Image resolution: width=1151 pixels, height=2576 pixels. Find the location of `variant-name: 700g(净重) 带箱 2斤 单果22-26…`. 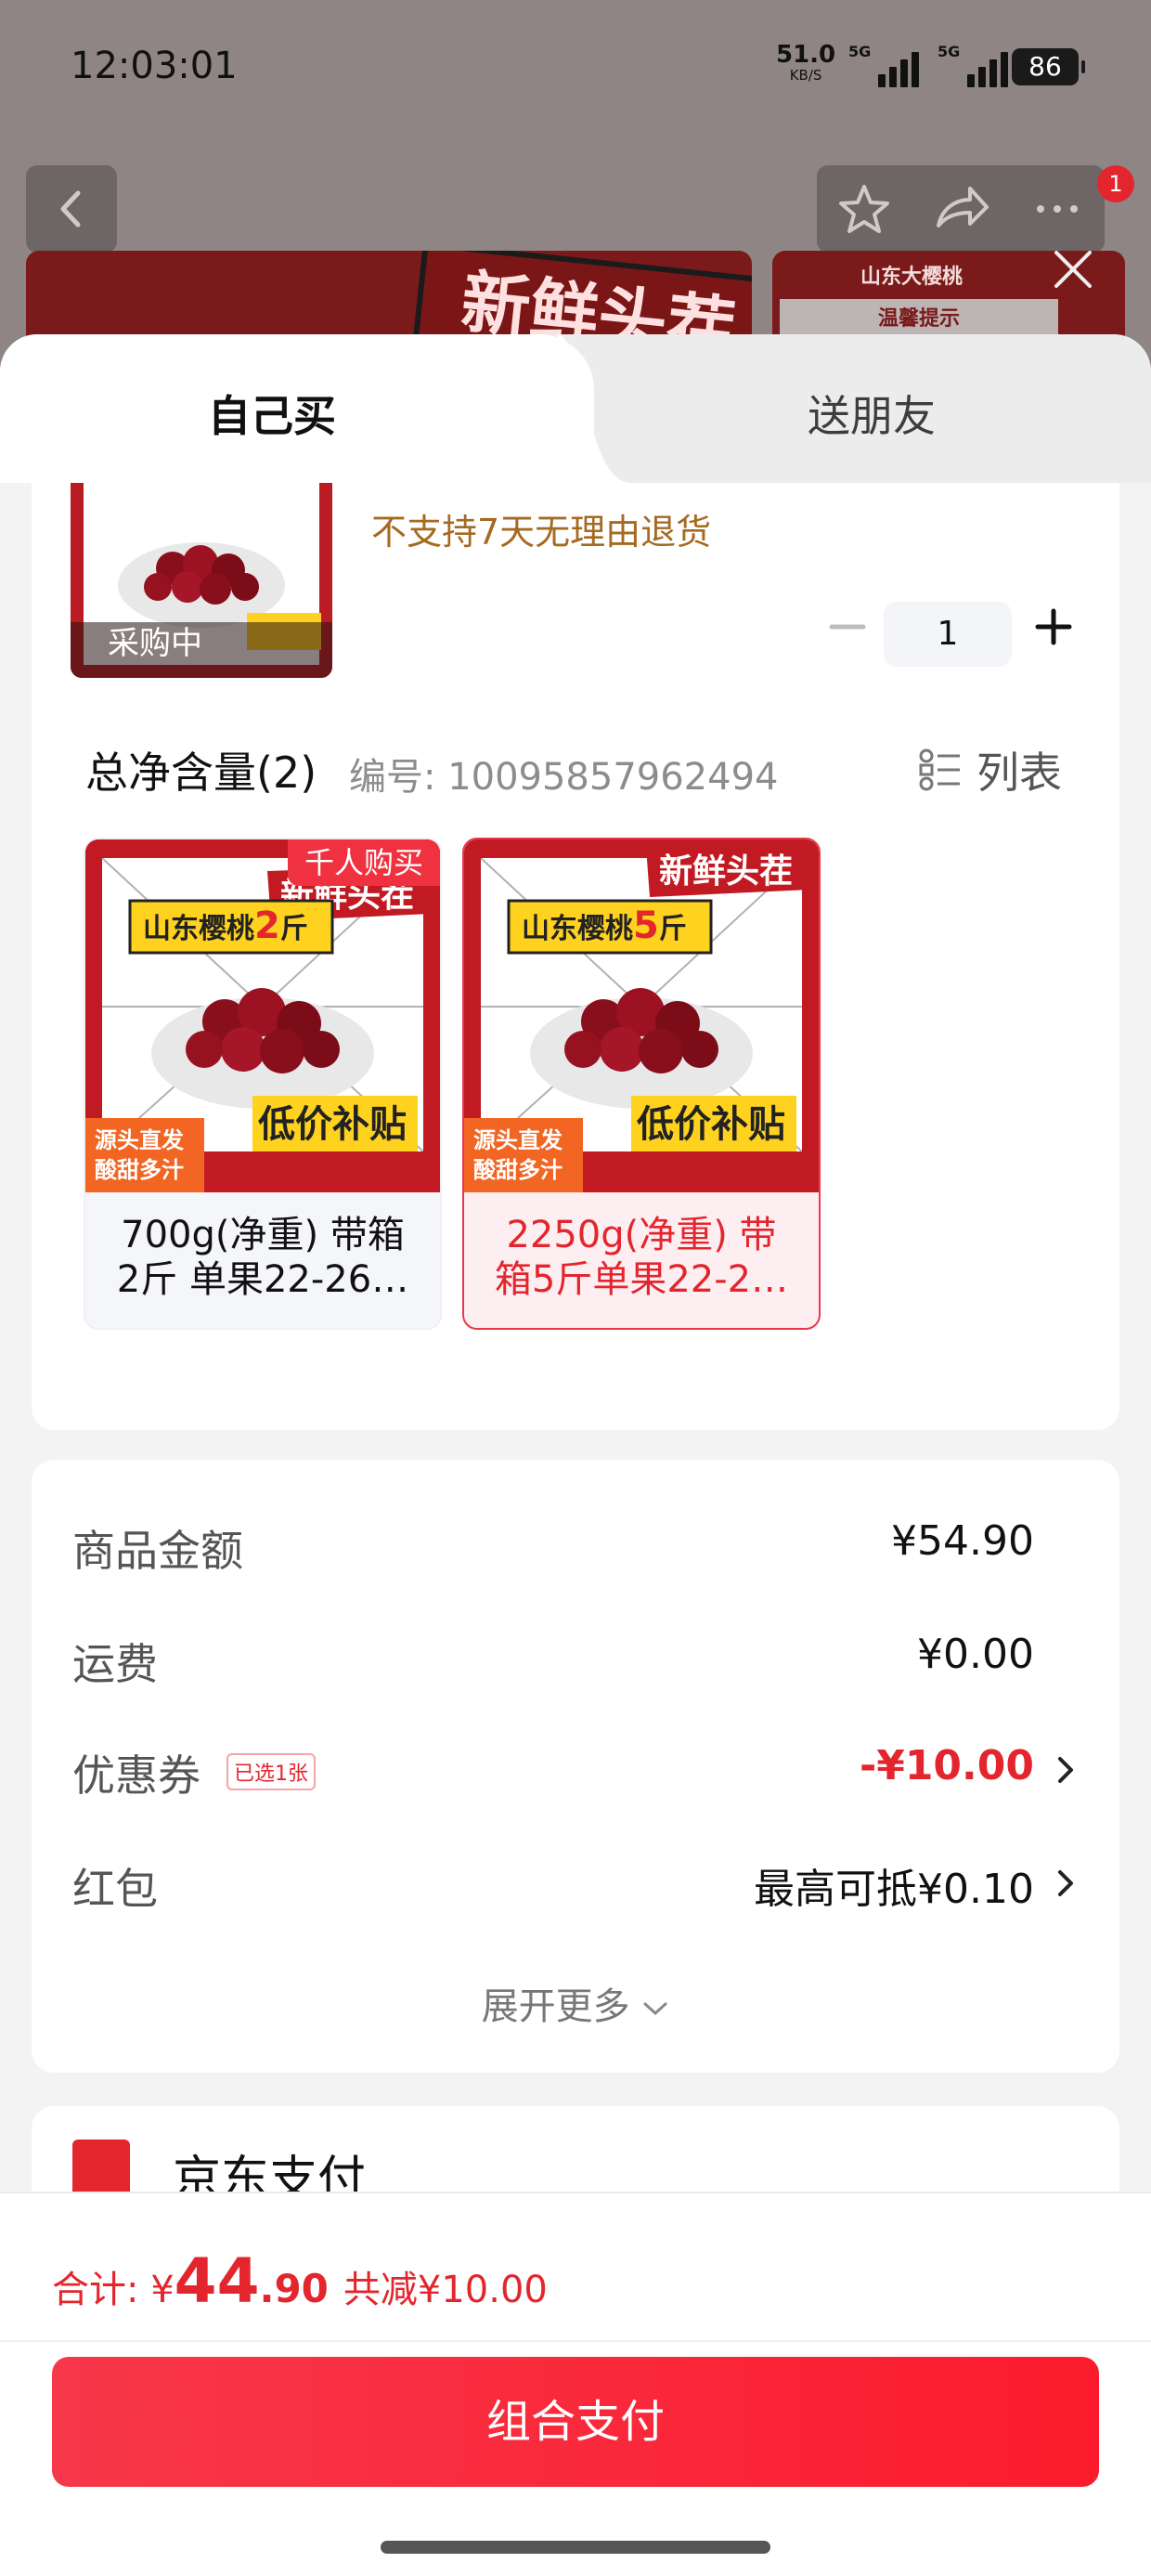

variant-name: 700g(净重) 带箱 2斤 单果22-26… is located at coordinates (262, 1257).